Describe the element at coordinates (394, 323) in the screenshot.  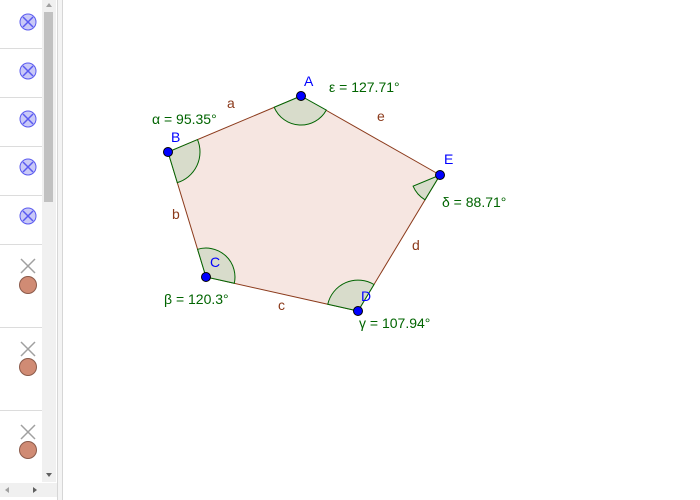
I see `angle-label-gamma: γ = 107.94°` at that location.